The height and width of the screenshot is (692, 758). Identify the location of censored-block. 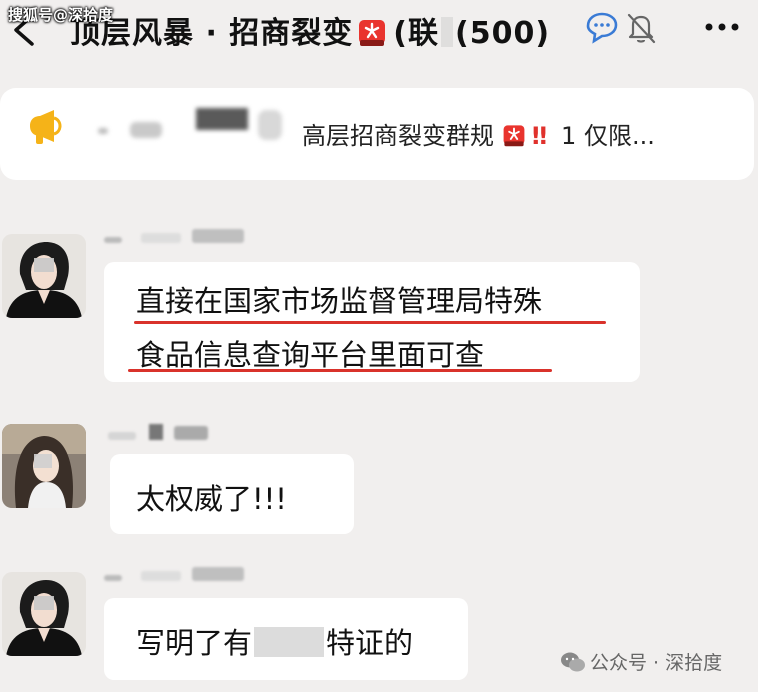
(289, 642).